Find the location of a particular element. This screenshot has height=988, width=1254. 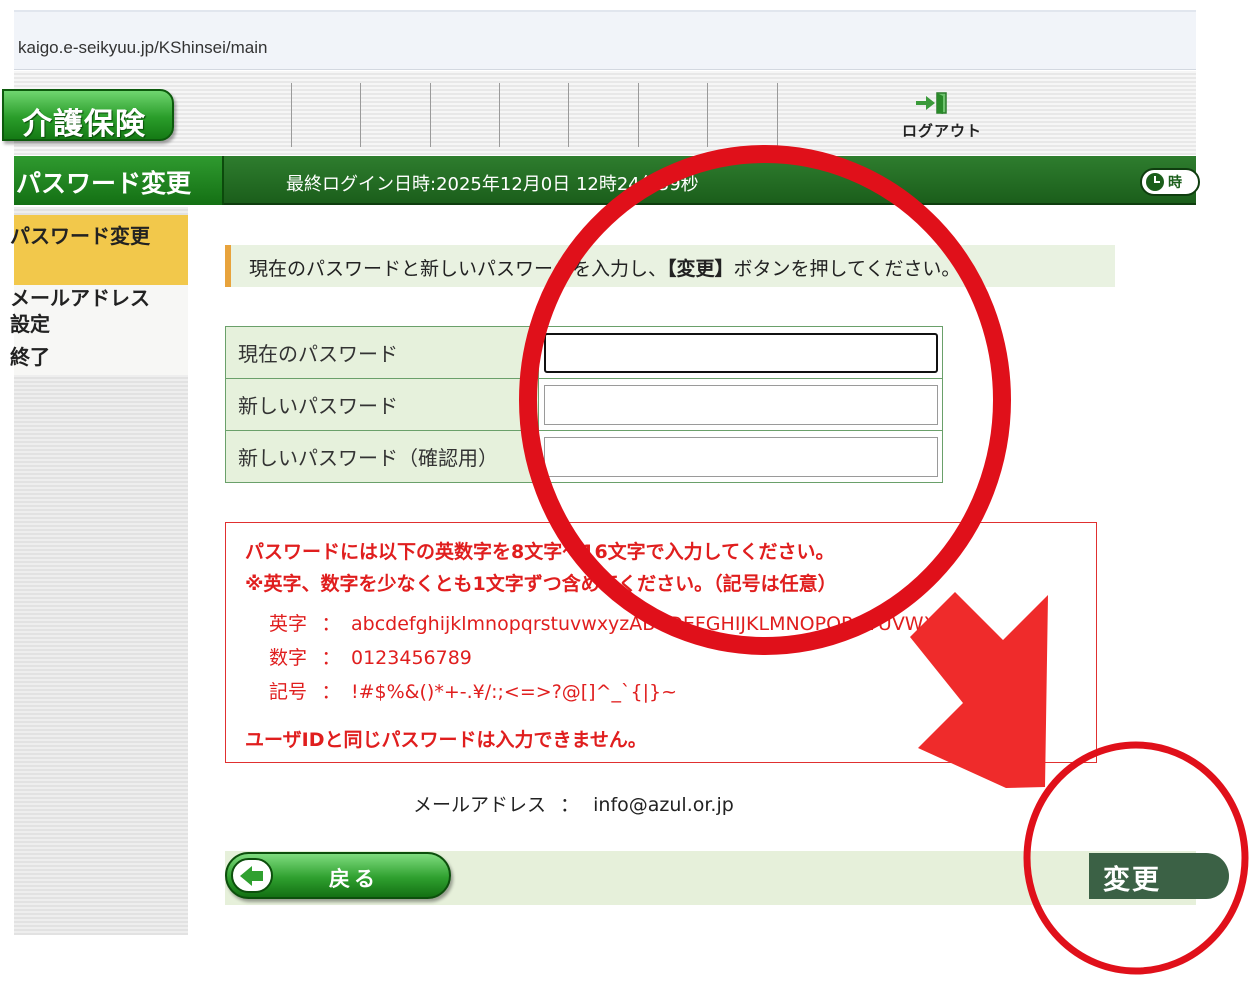

back-arrow-icon is located at coordinates (252, 875).